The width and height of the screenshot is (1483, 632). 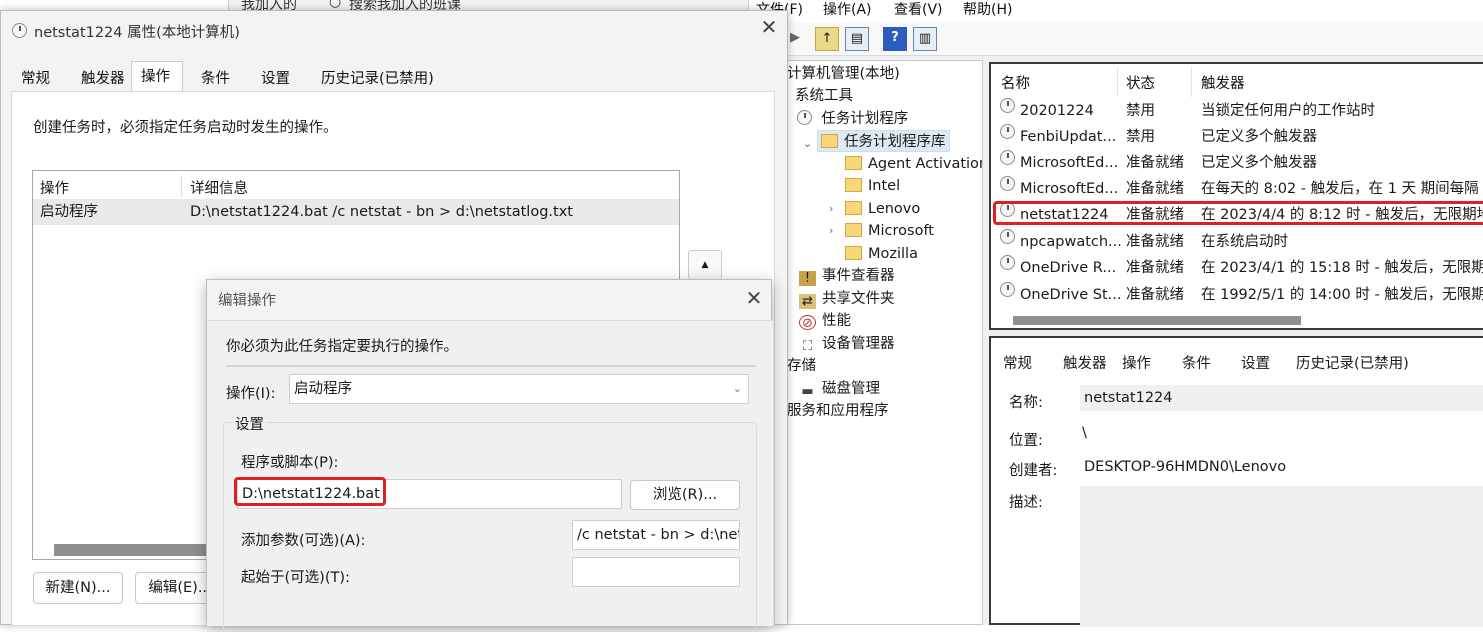 I want to click on tree-item-shared-folders: ⇄ 共享文件夹, so click(x=847, y=299).